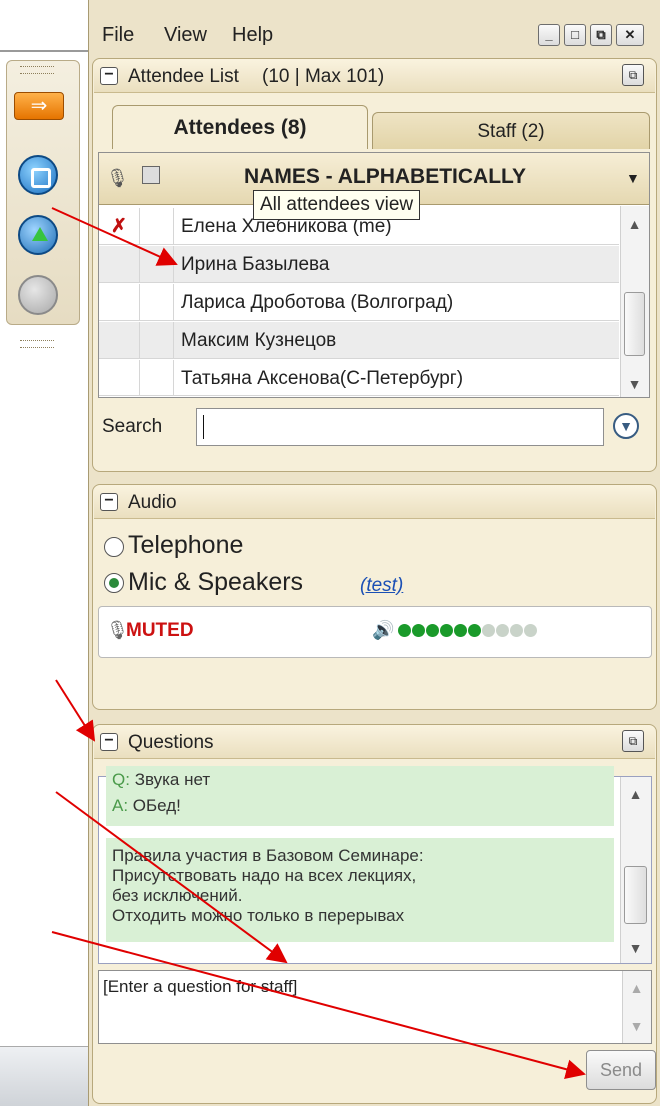 The width and height of the screenshot is (660, 1106). Describe the element at coordinates (172, 779) in the screenshot. I see `question-text: Звука нет` at that location.